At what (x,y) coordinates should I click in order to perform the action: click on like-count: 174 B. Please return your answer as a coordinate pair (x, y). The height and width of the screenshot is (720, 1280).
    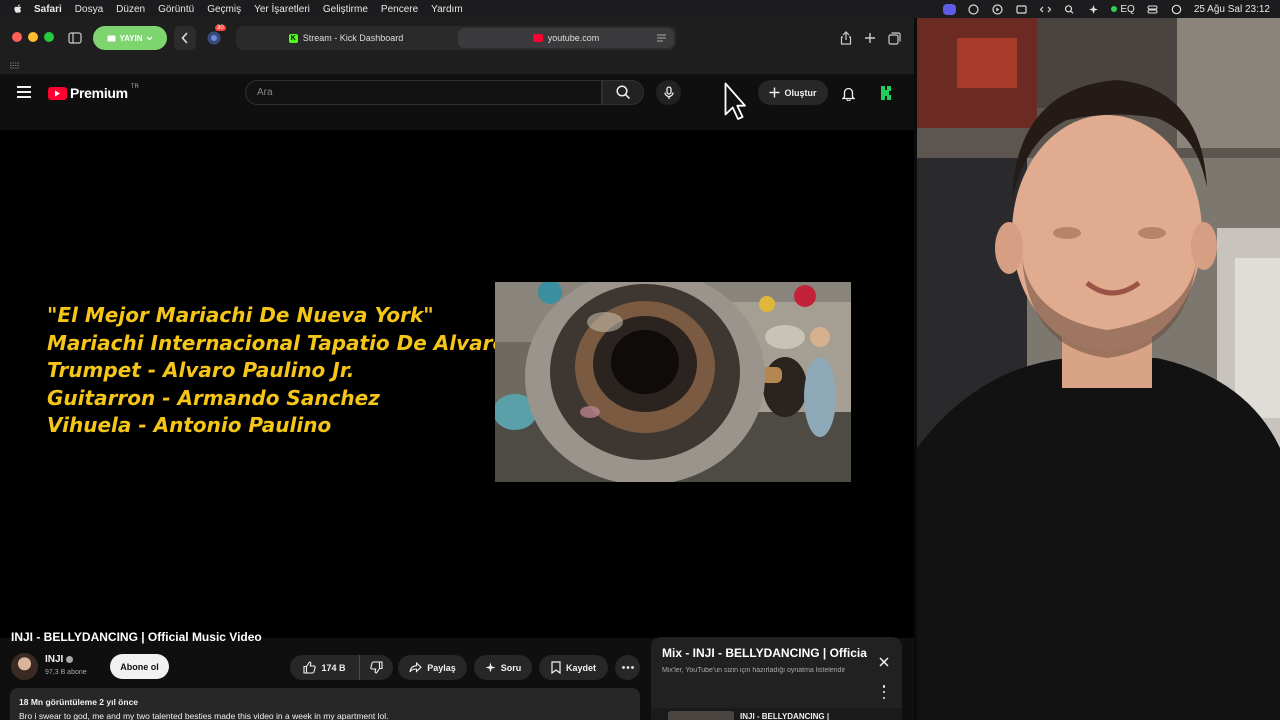
    Looking at the image, I should click on (333, 667).